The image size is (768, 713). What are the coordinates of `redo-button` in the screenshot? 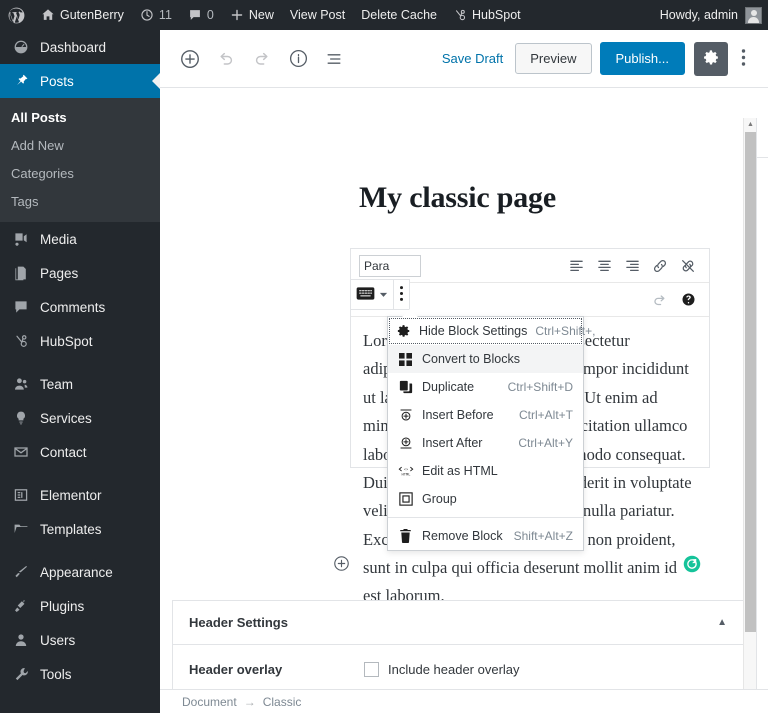 It's located at (262, 59).